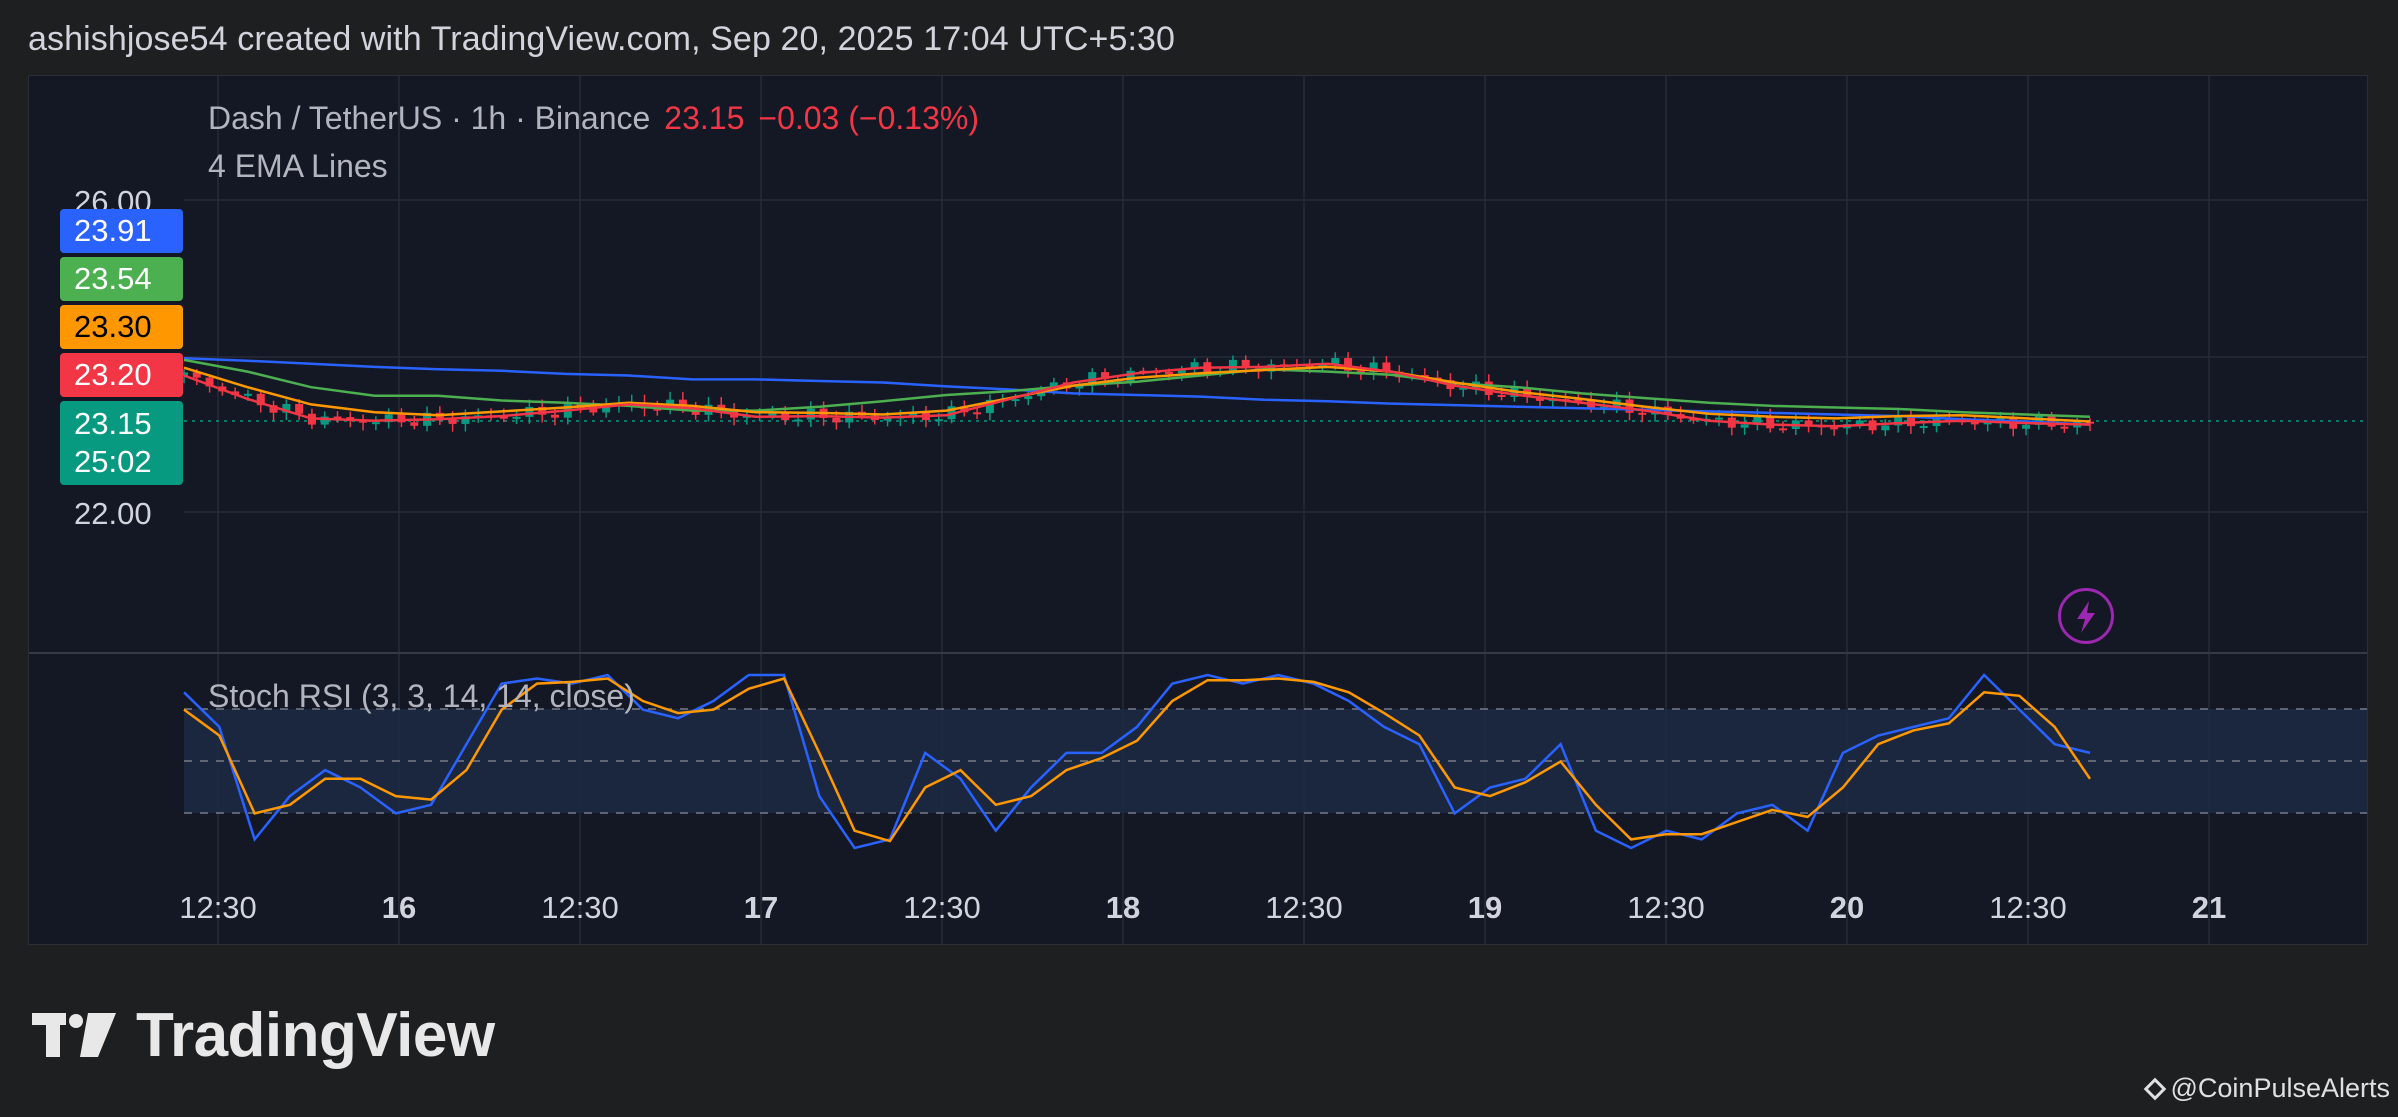 This screenshot has height=1117, width=2398. Describe the element at coordinates (761, 907) in the screenshot. I see `x-label: 17` at that location.